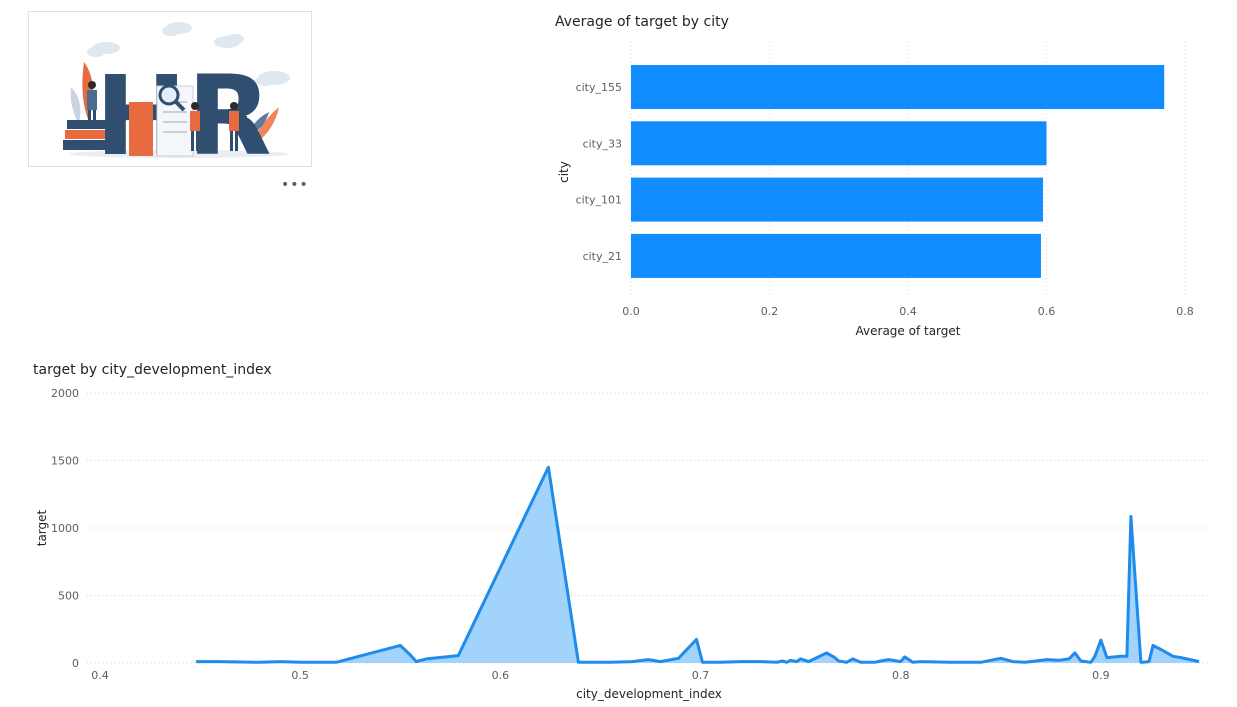 The height and width of the screenshot is (707, 1237). What do you see at coordinates (100, 675) in the screenshot?
I see `area-x-tick-label: 0.4` at bounding box center [100, 675].